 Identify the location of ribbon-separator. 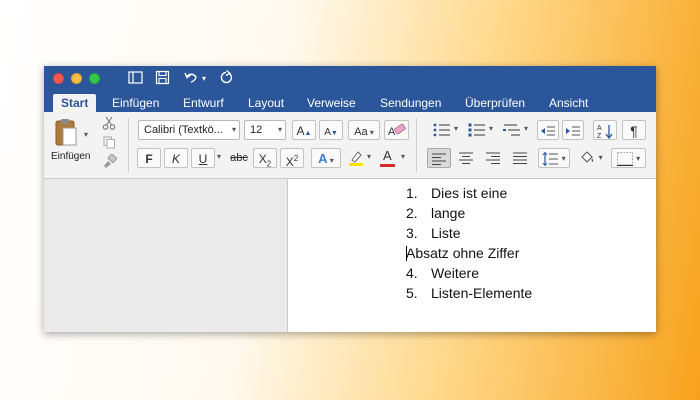
(128, 145).